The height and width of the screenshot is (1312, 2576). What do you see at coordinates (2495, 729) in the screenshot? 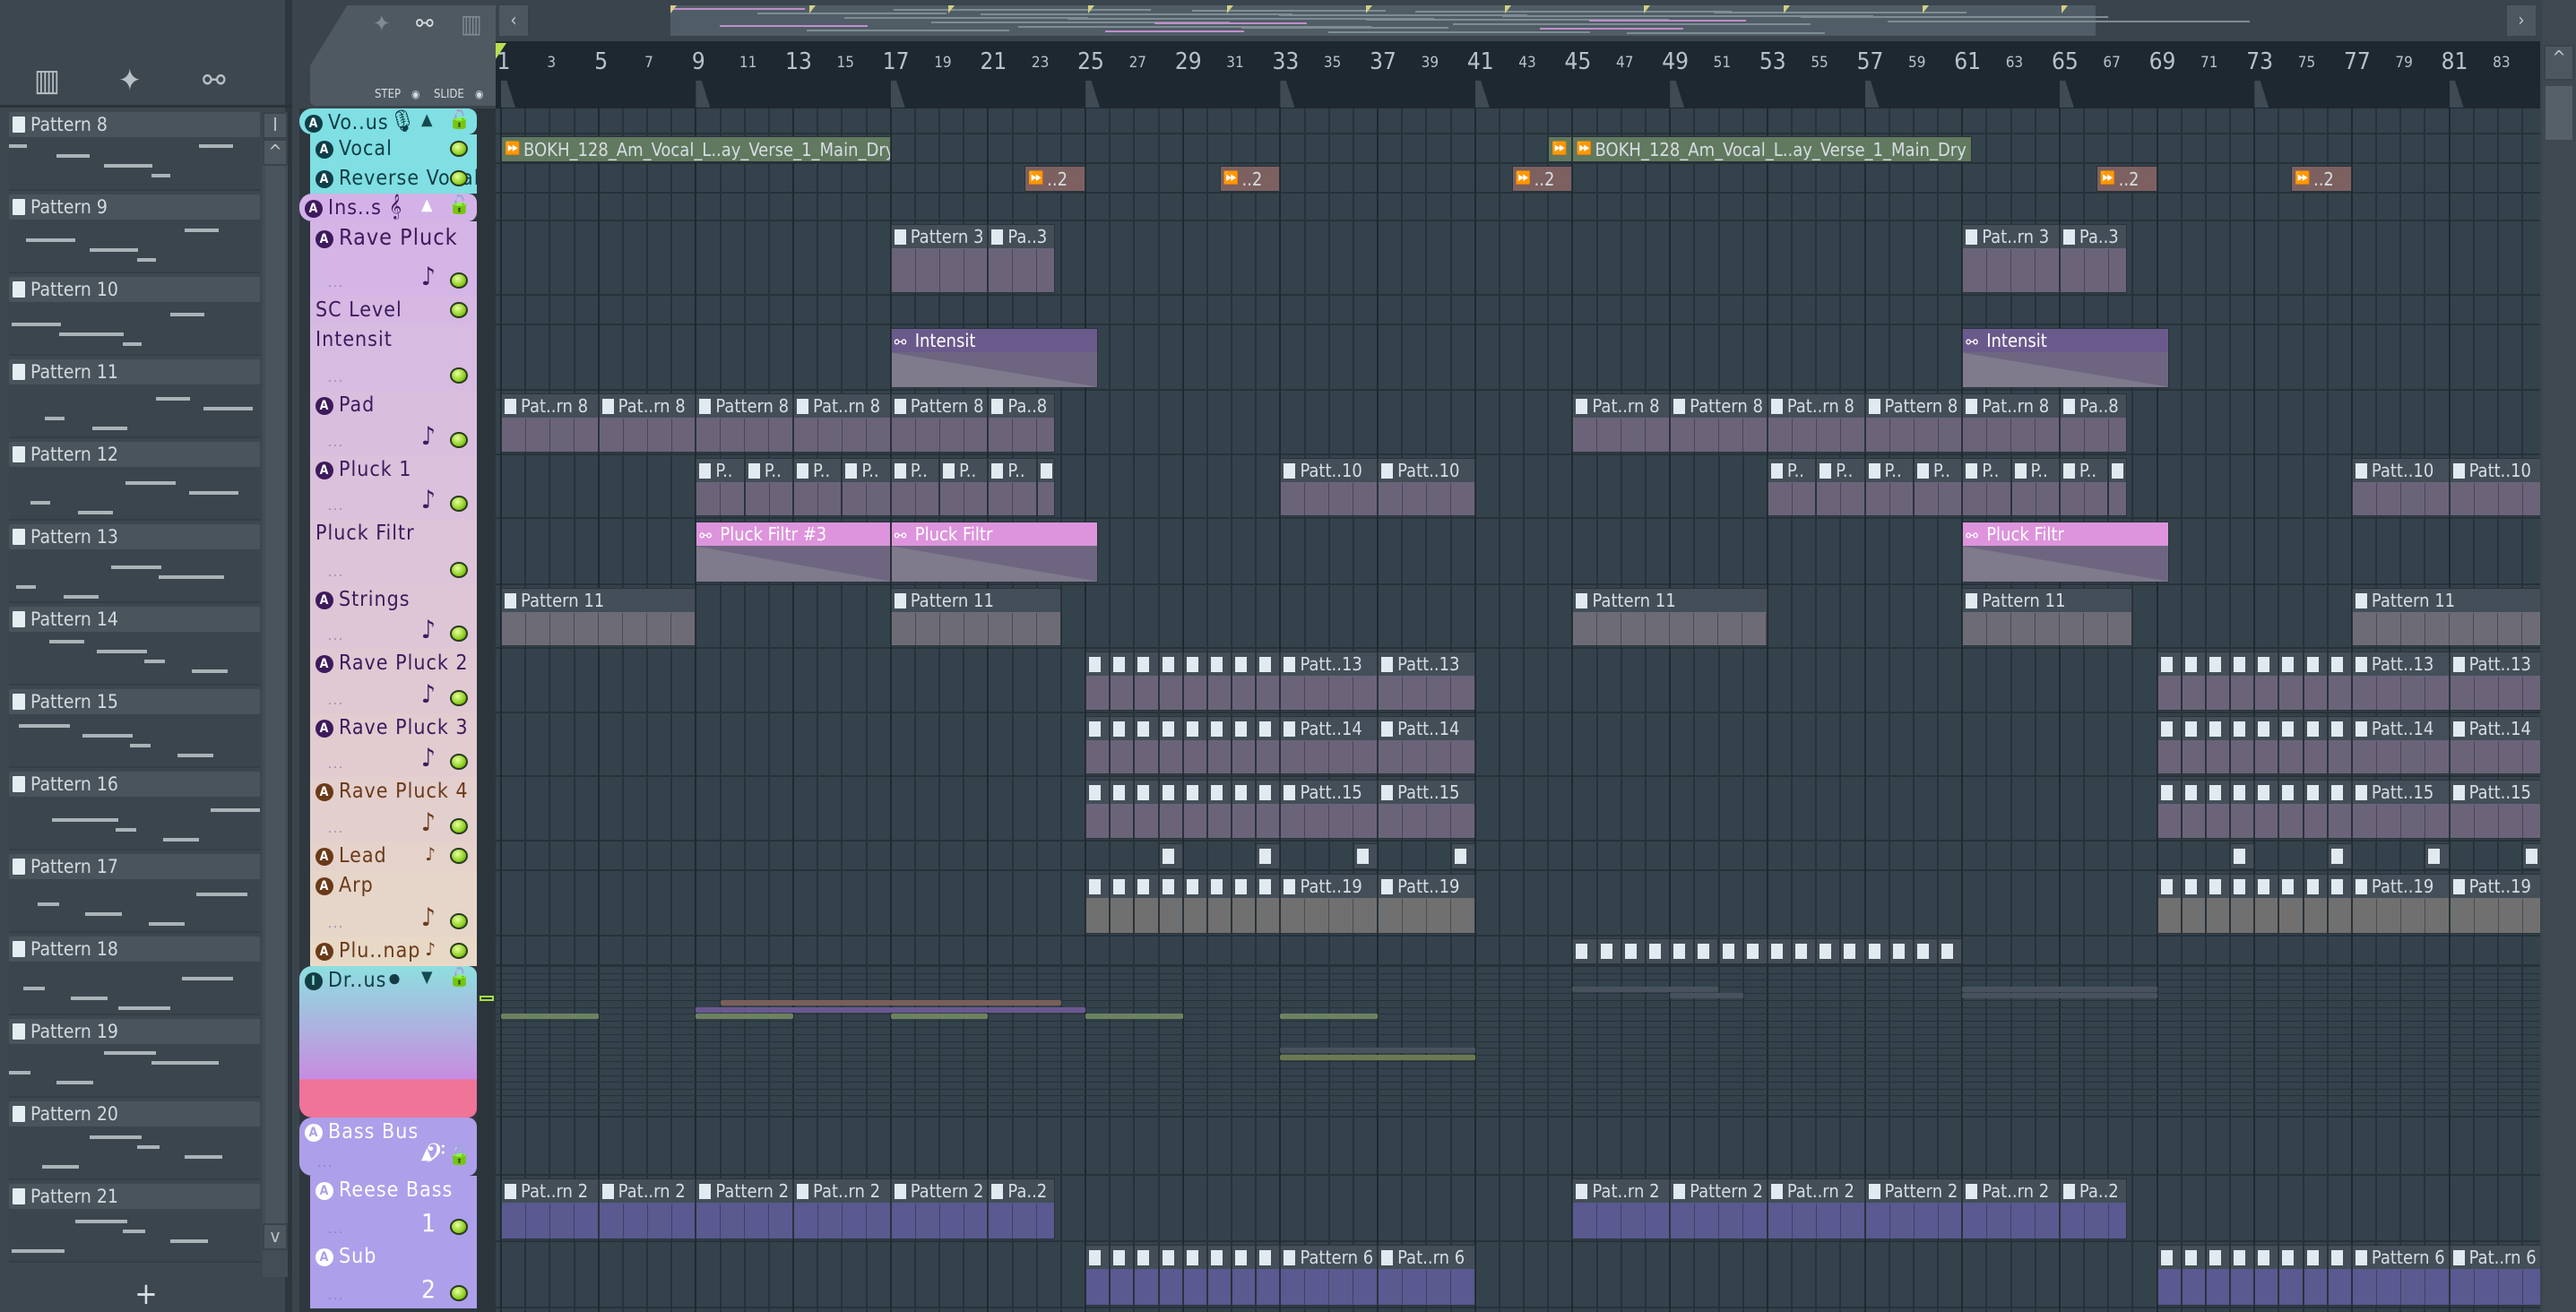
I see `clip-header: Patt..14` at bounding box center [2495, 729].